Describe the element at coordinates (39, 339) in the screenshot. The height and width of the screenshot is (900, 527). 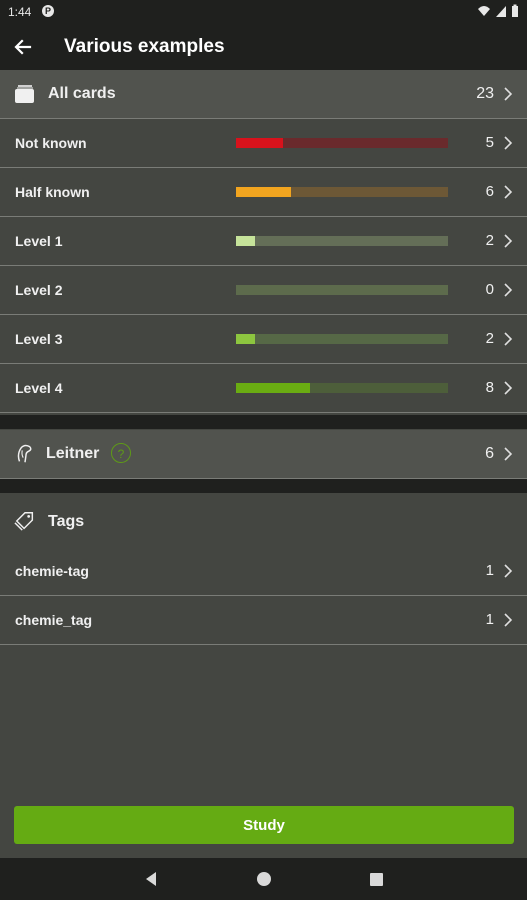
I see `level-label: Level 3` at that location.